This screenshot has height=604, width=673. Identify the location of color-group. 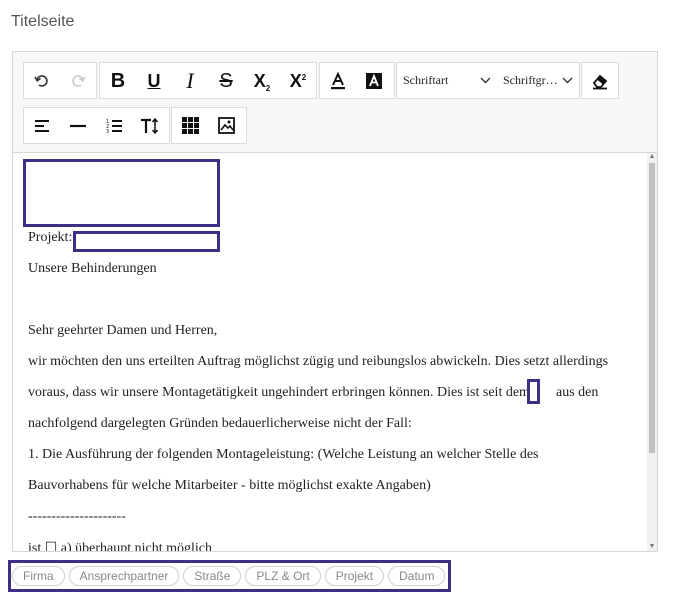
(357, 80).